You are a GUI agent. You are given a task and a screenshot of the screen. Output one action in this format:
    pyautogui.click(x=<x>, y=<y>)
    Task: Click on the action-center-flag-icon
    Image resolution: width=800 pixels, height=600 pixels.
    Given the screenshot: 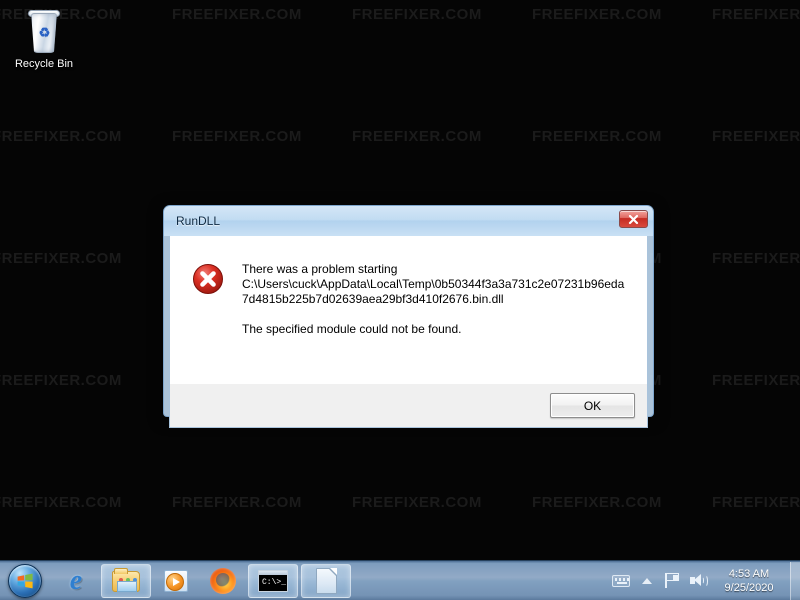 What is the action you would take?
    pyautogui.click(x=673, y=581)
    